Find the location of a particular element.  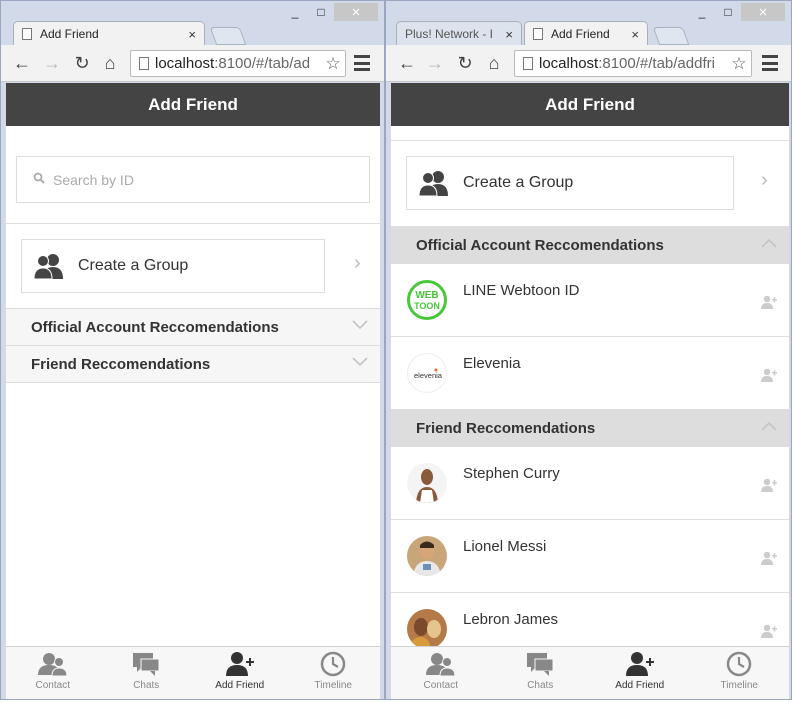

search-field is located at coordinates (193, 179).